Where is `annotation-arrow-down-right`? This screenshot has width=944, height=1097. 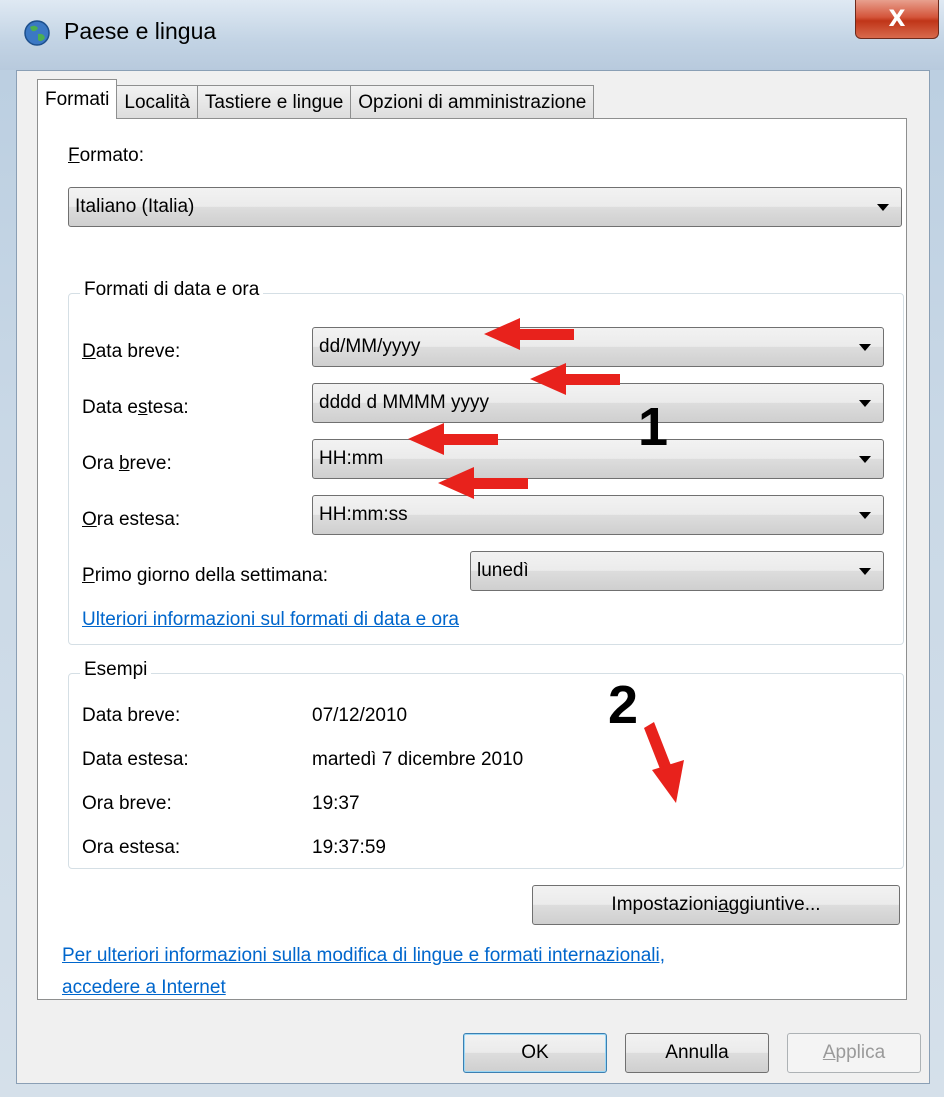 annotation-arrow-down-right is located at coordinates (664, 762).